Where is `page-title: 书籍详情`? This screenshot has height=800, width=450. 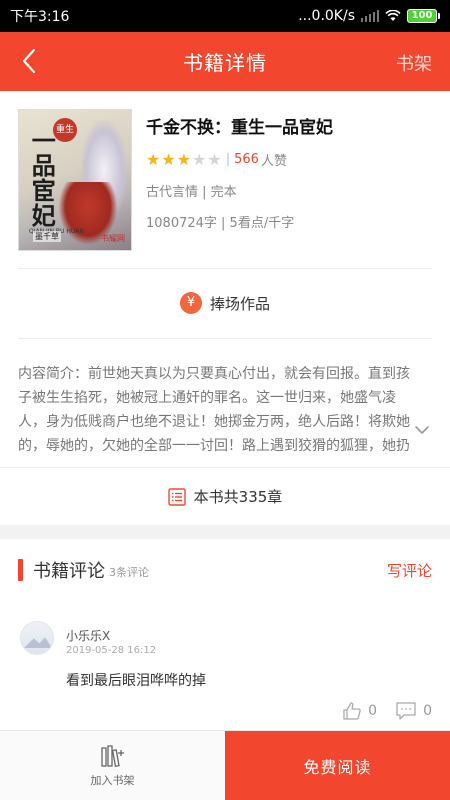
page-title: 书籍详情 is located at coordinates (225, 63).